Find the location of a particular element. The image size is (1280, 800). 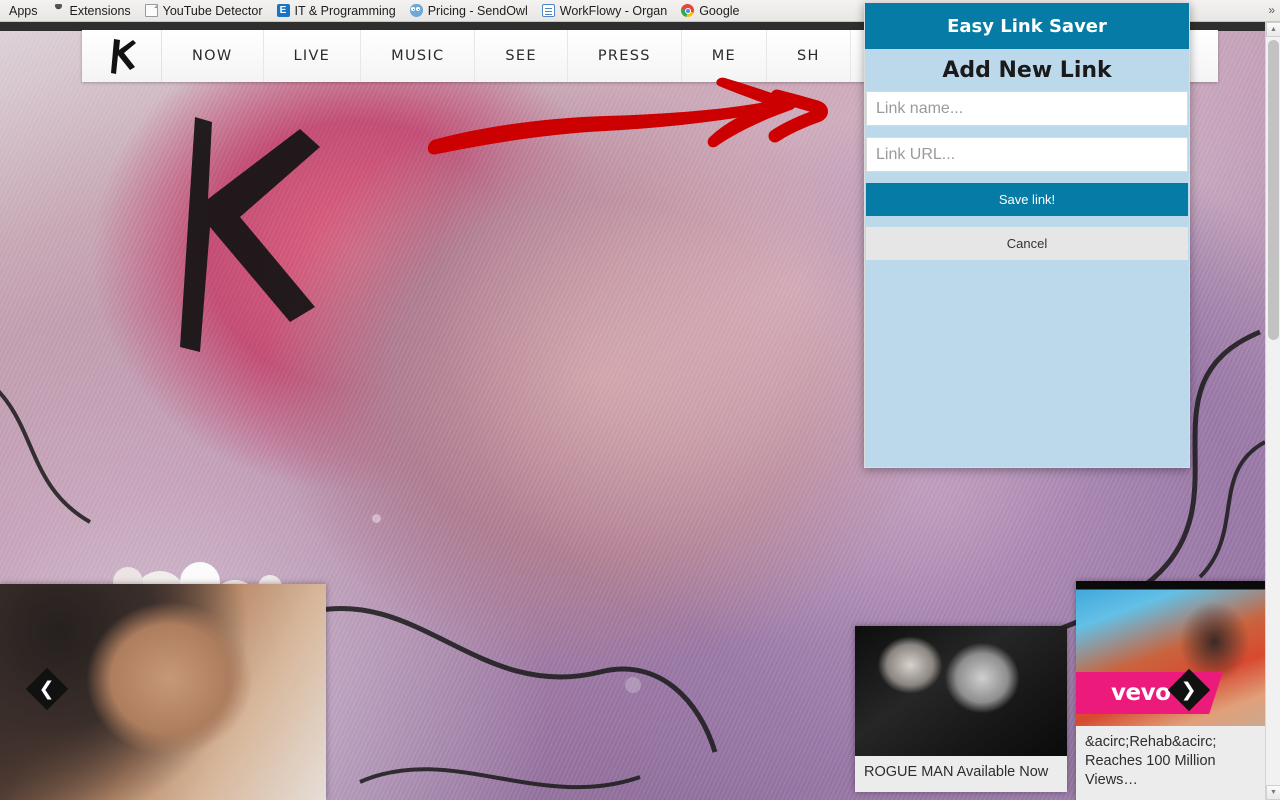

bokeh-dot is located at coordinates (376, 518).